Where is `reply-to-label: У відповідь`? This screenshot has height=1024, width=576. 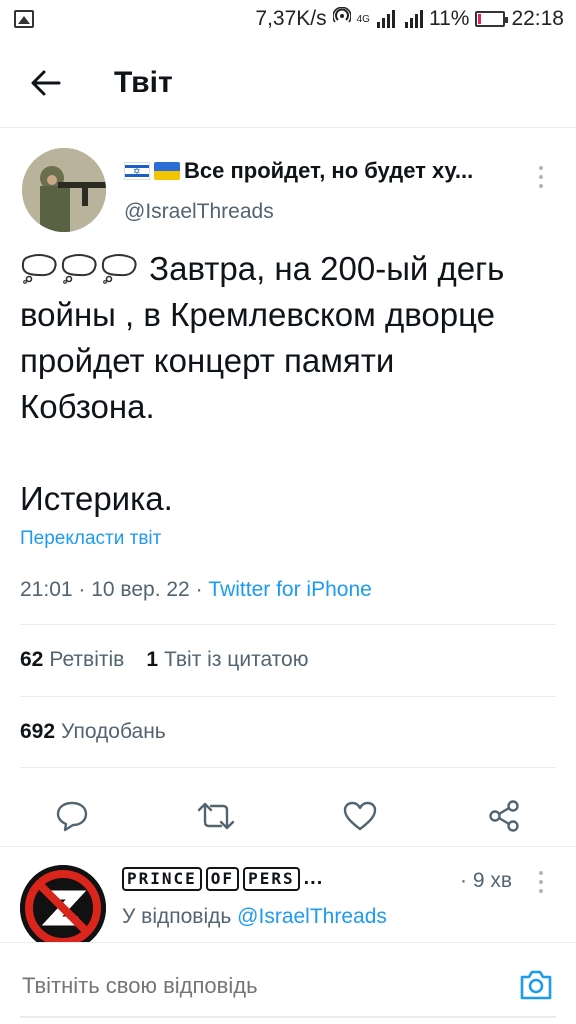
reply-to-label: У відповідь is located at coordinates (177, 916).